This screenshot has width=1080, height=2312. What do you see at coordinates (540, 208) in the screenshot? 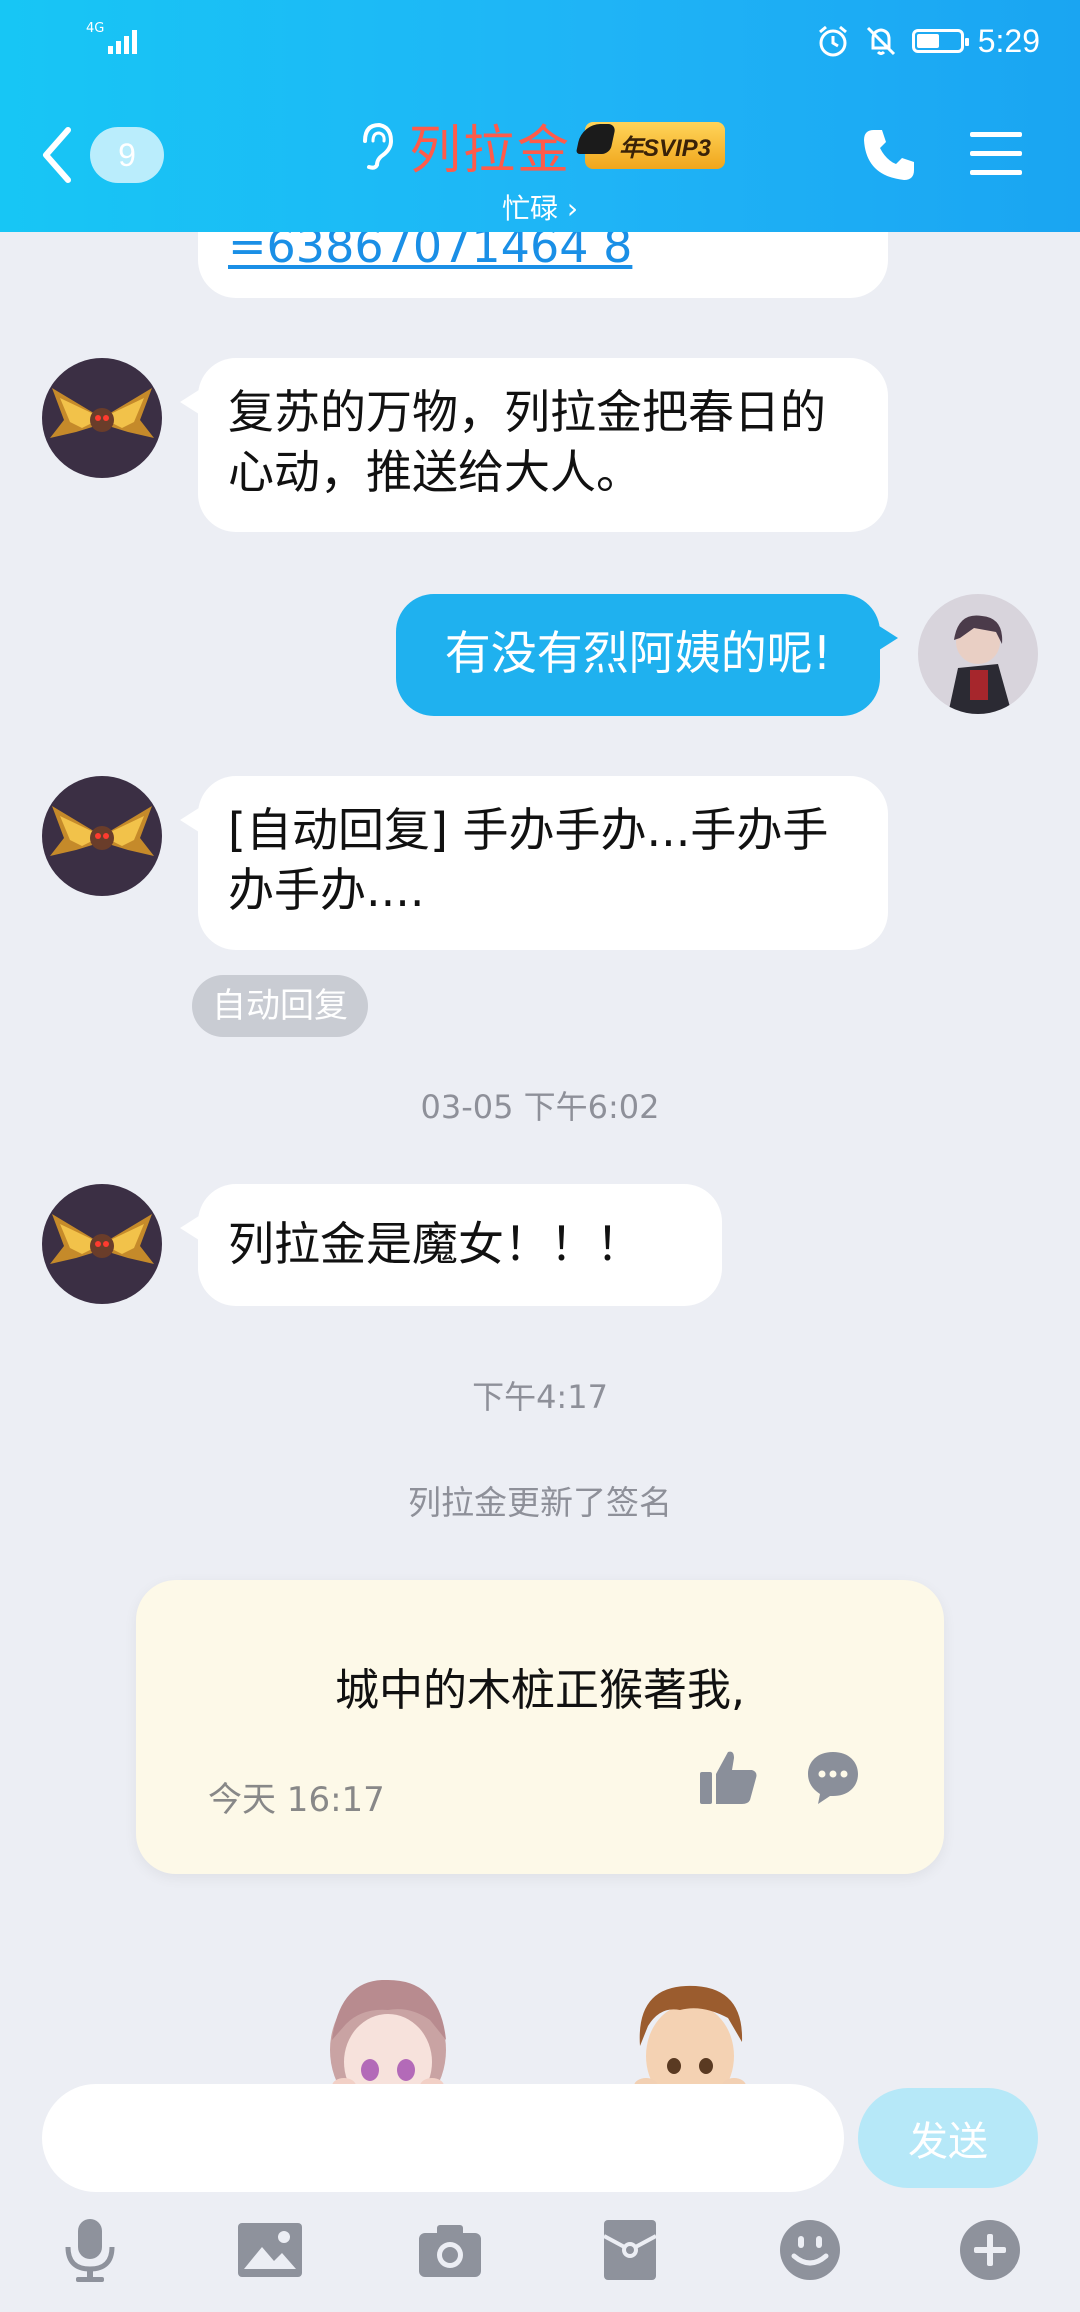
I see `contact-status: 忙碌 ›` at bounding box center [540, 208].